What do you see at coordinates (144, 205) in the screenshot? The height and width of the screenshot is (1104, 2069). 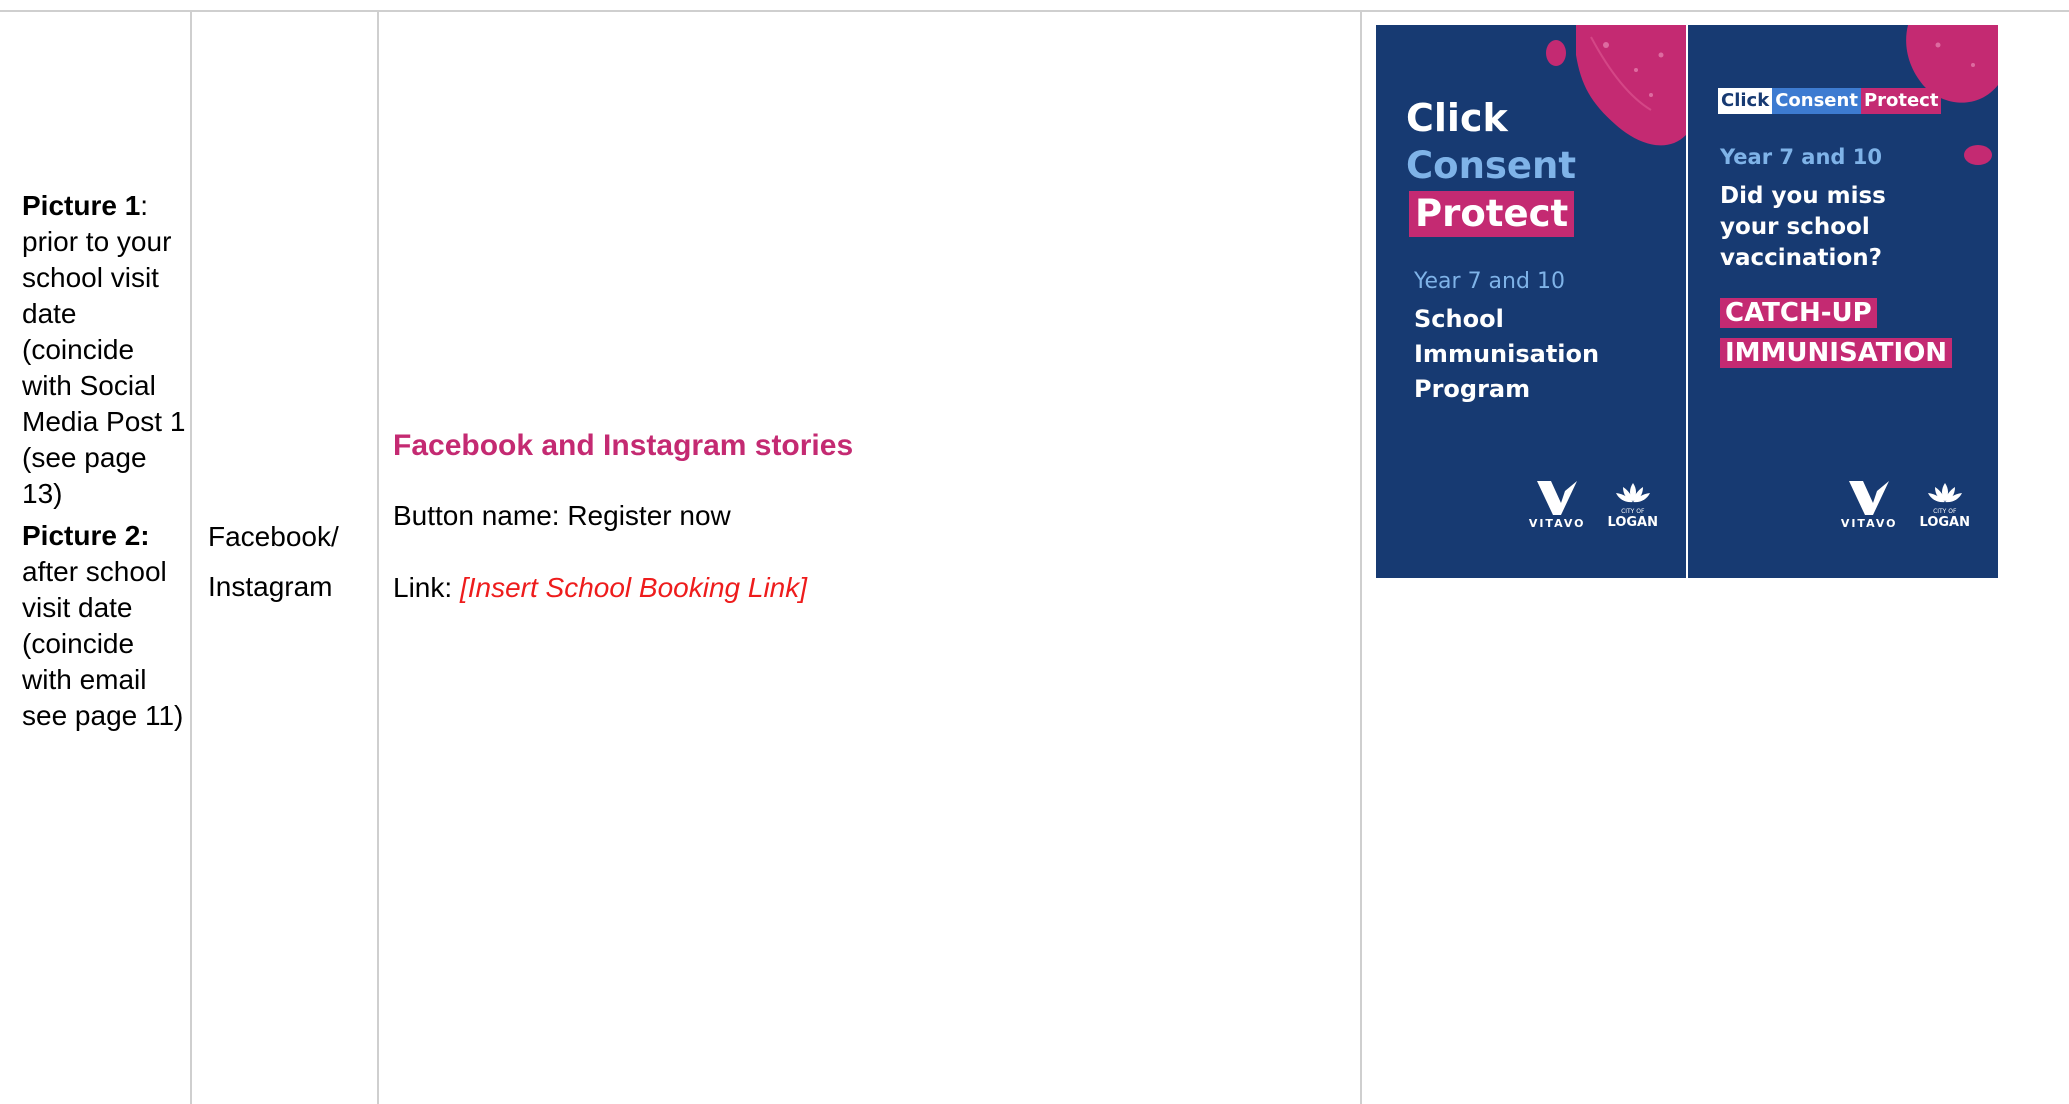 I see `picture1-colon: :` at bounding box center [144, 205].